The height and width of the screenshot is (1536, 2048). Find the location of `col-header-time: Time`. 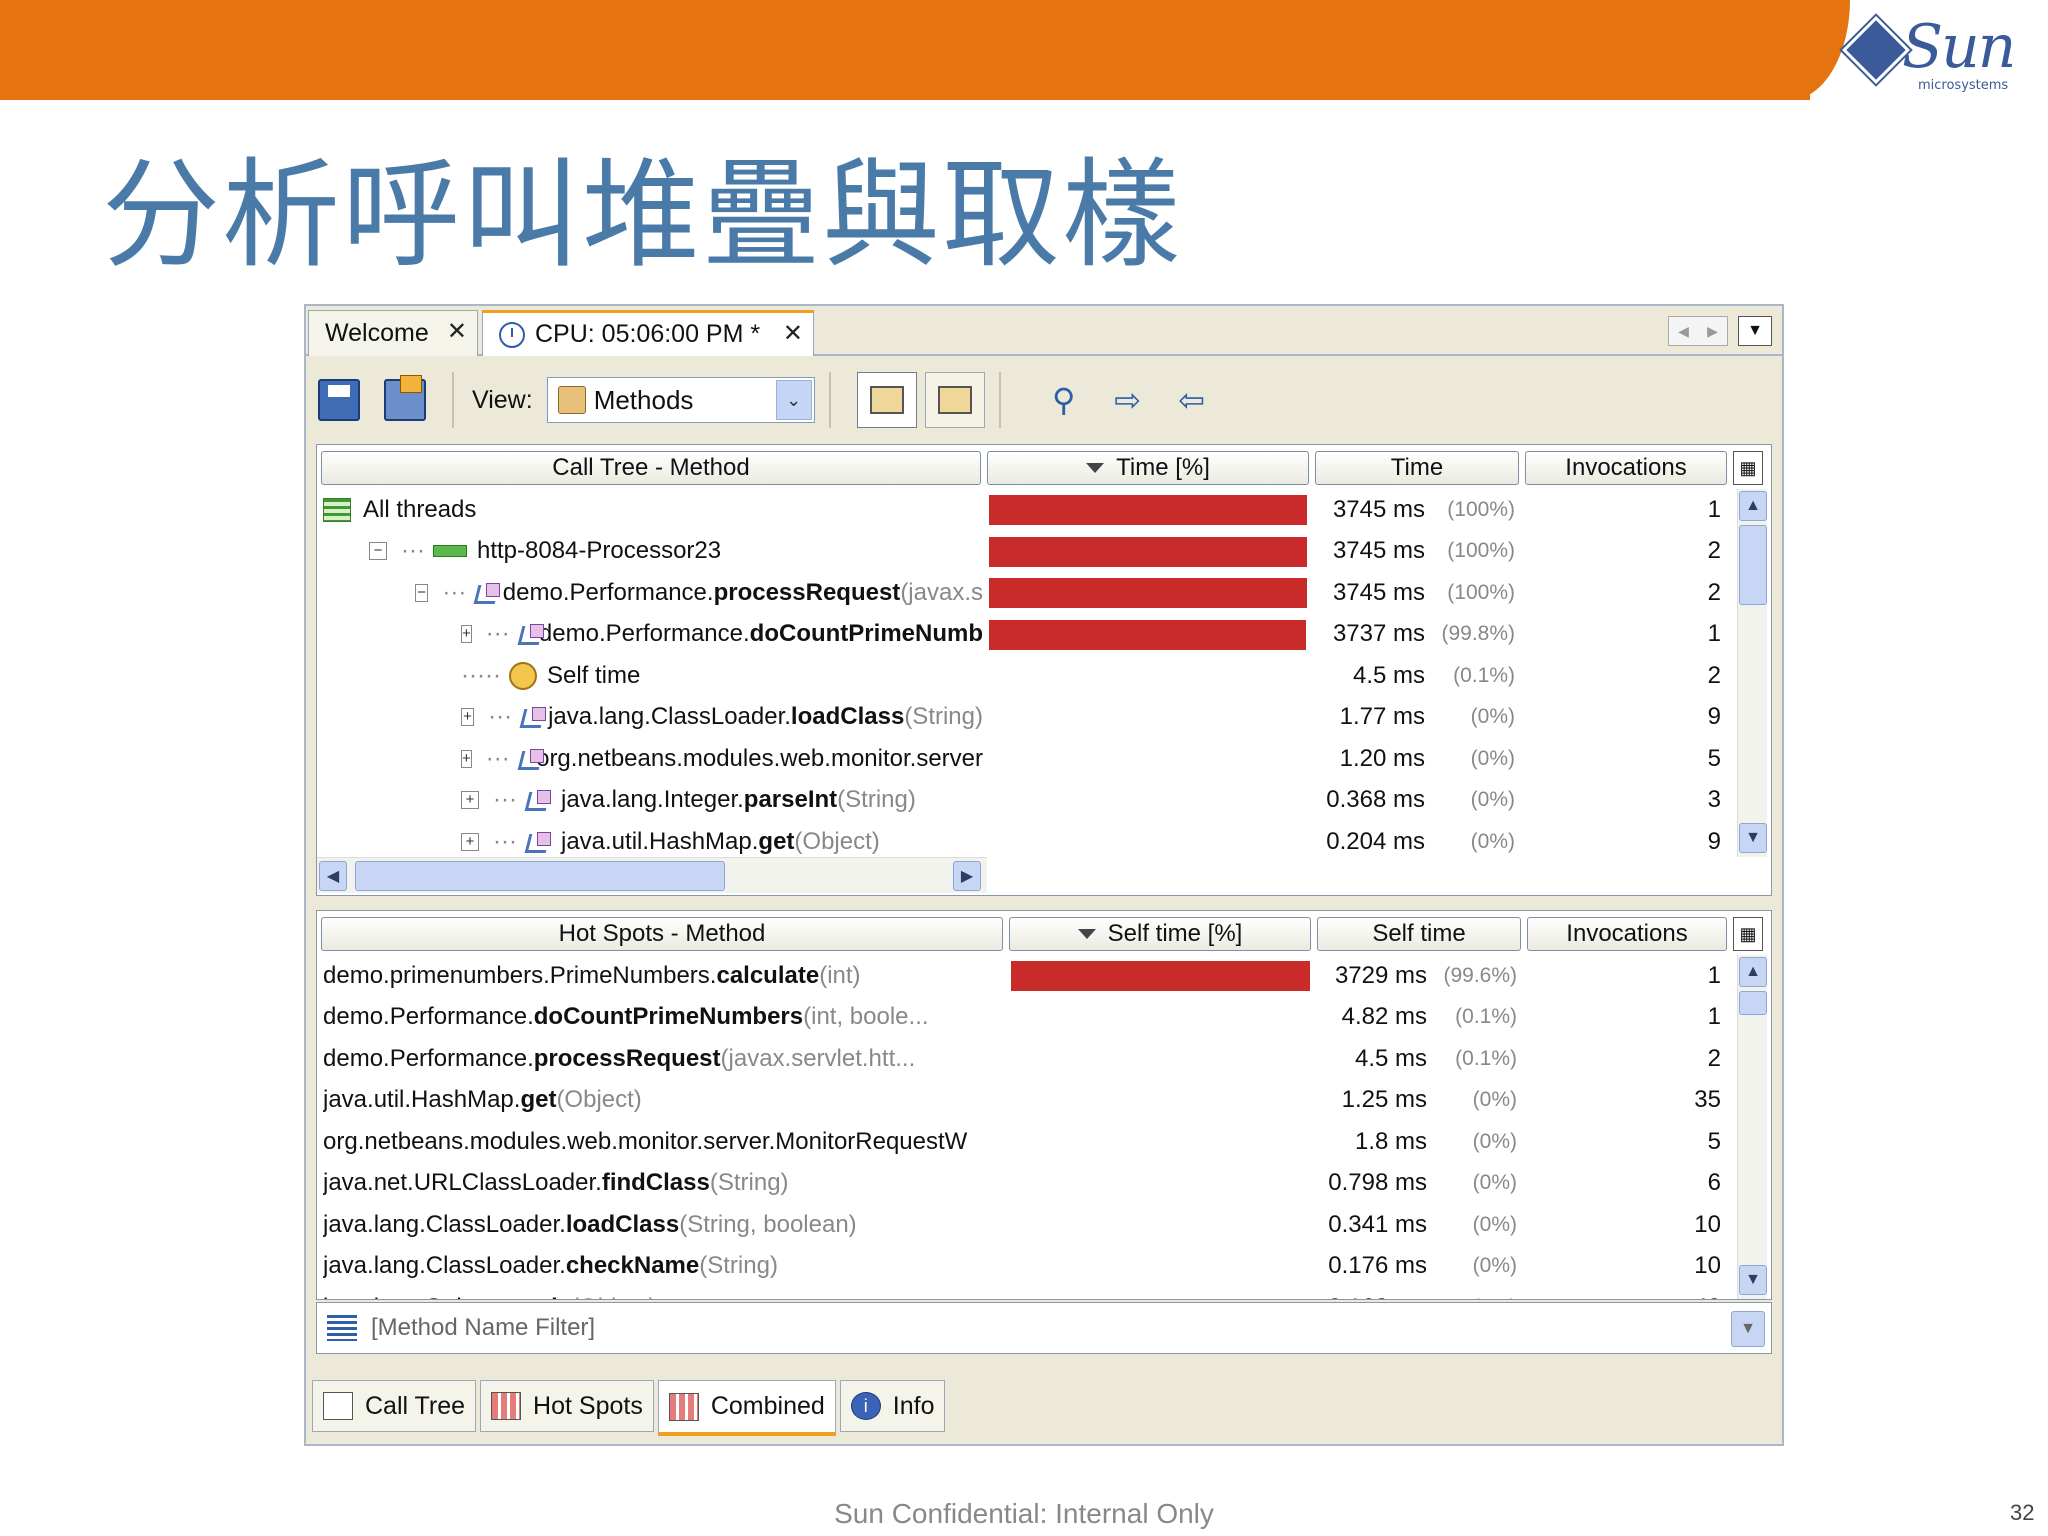

col-header-time: Time is located at coordinates (1417, 468).